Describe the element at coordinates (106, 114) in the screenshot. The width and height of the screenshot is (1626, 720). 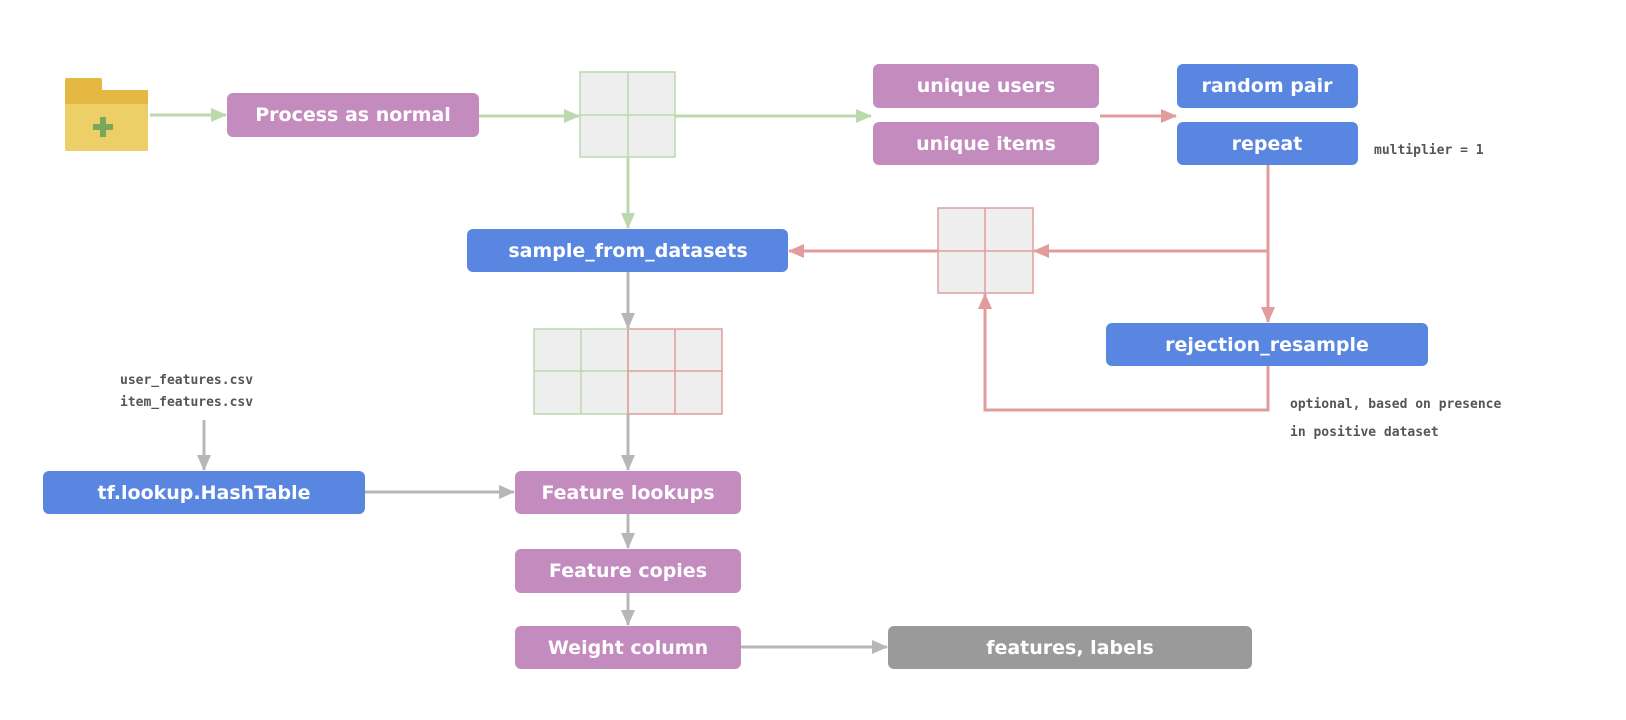
I see `folder-add-icon` at that location.